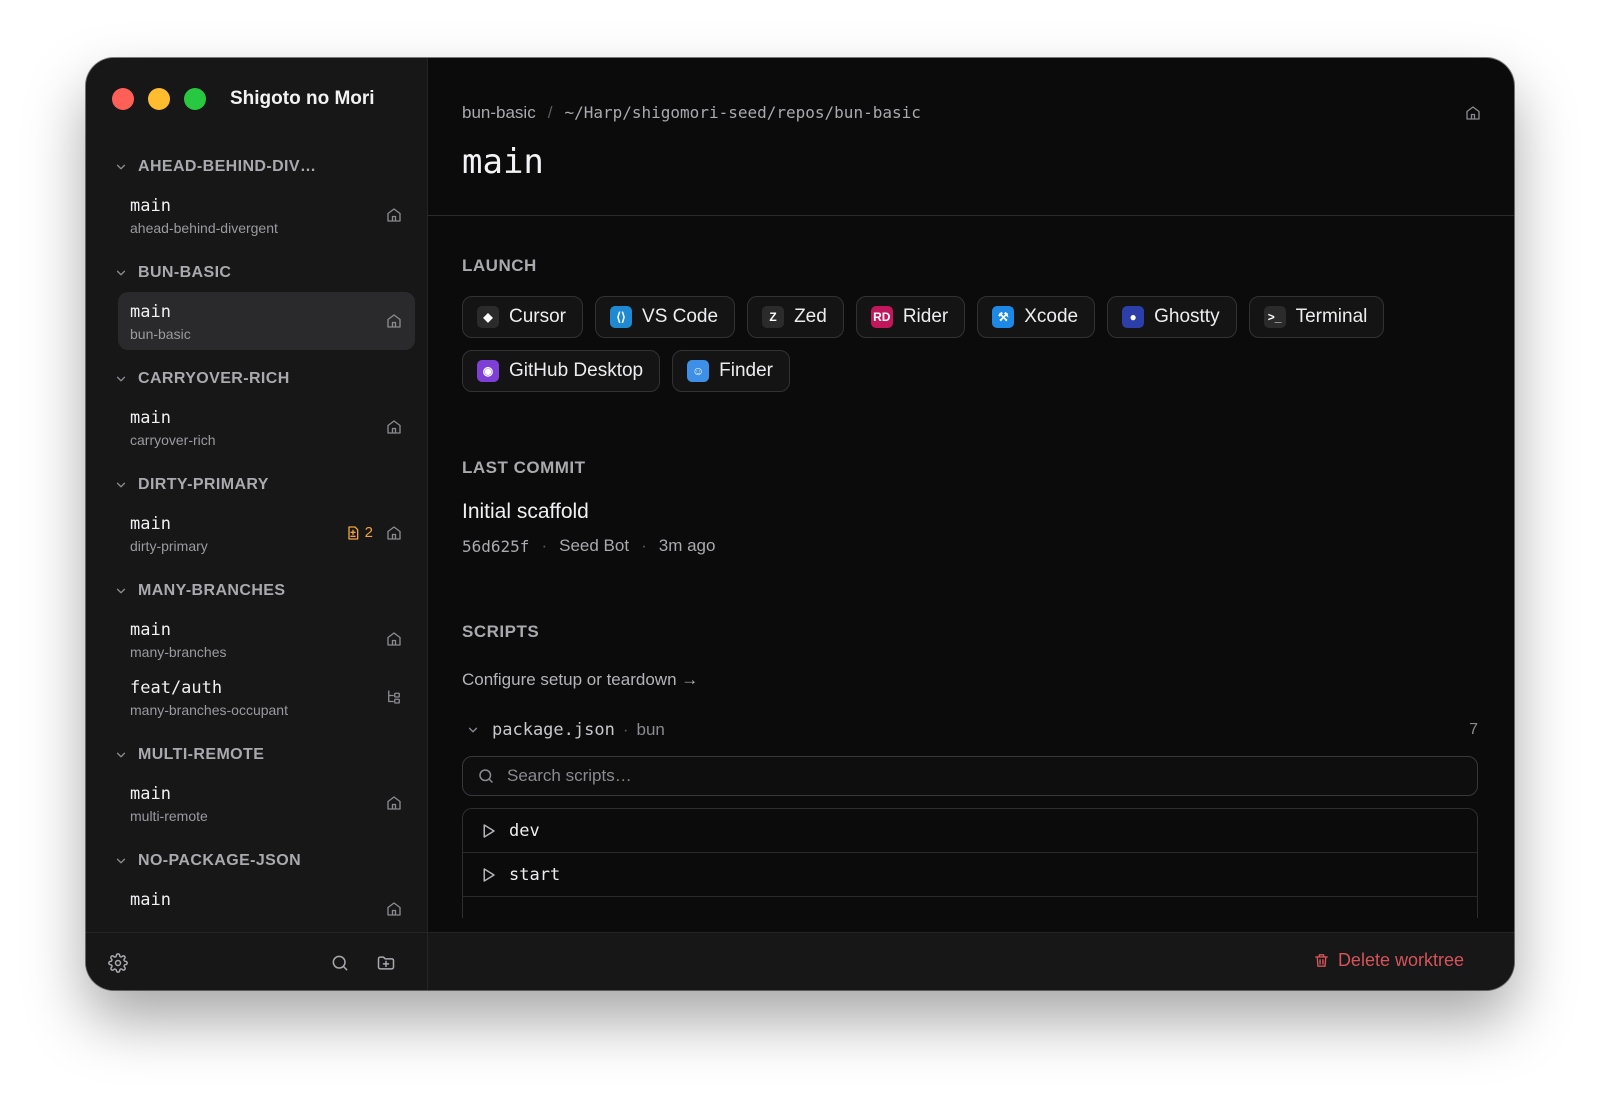  I want to click on script-row: start, so click(970, 875).